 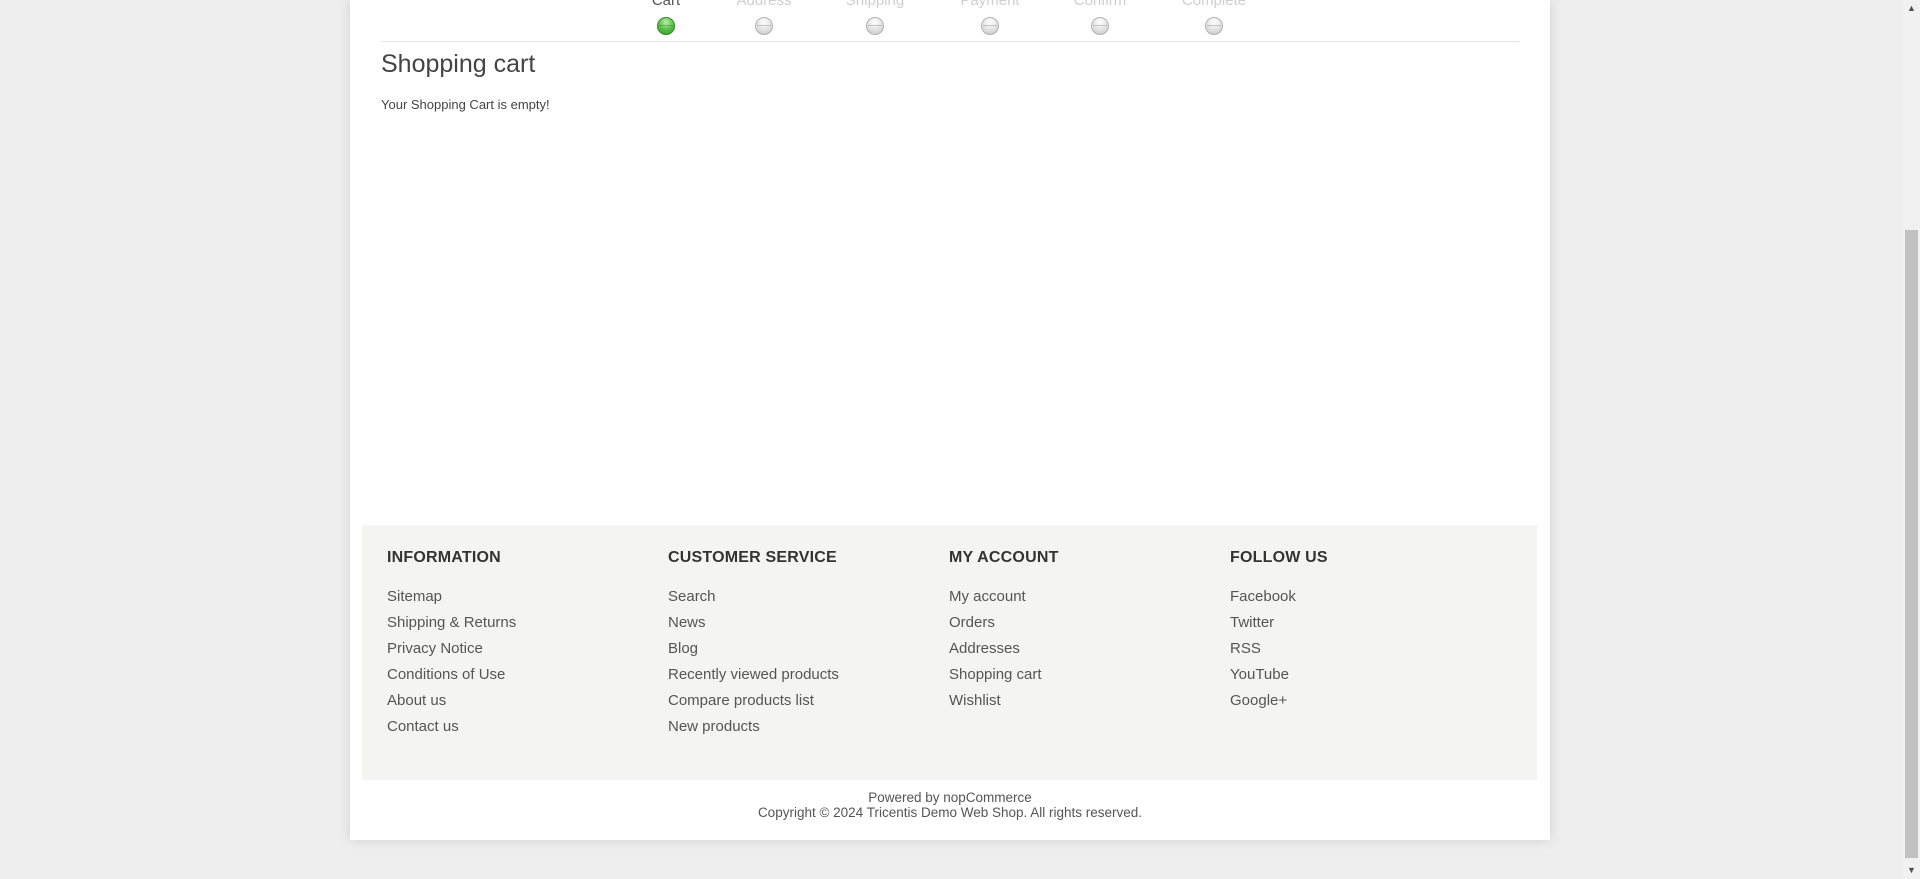 What do you see at coordinates (1084, 623) in the screenshot?
I see `footer-link-orders: Orders` at bounding box center [1084, 623].